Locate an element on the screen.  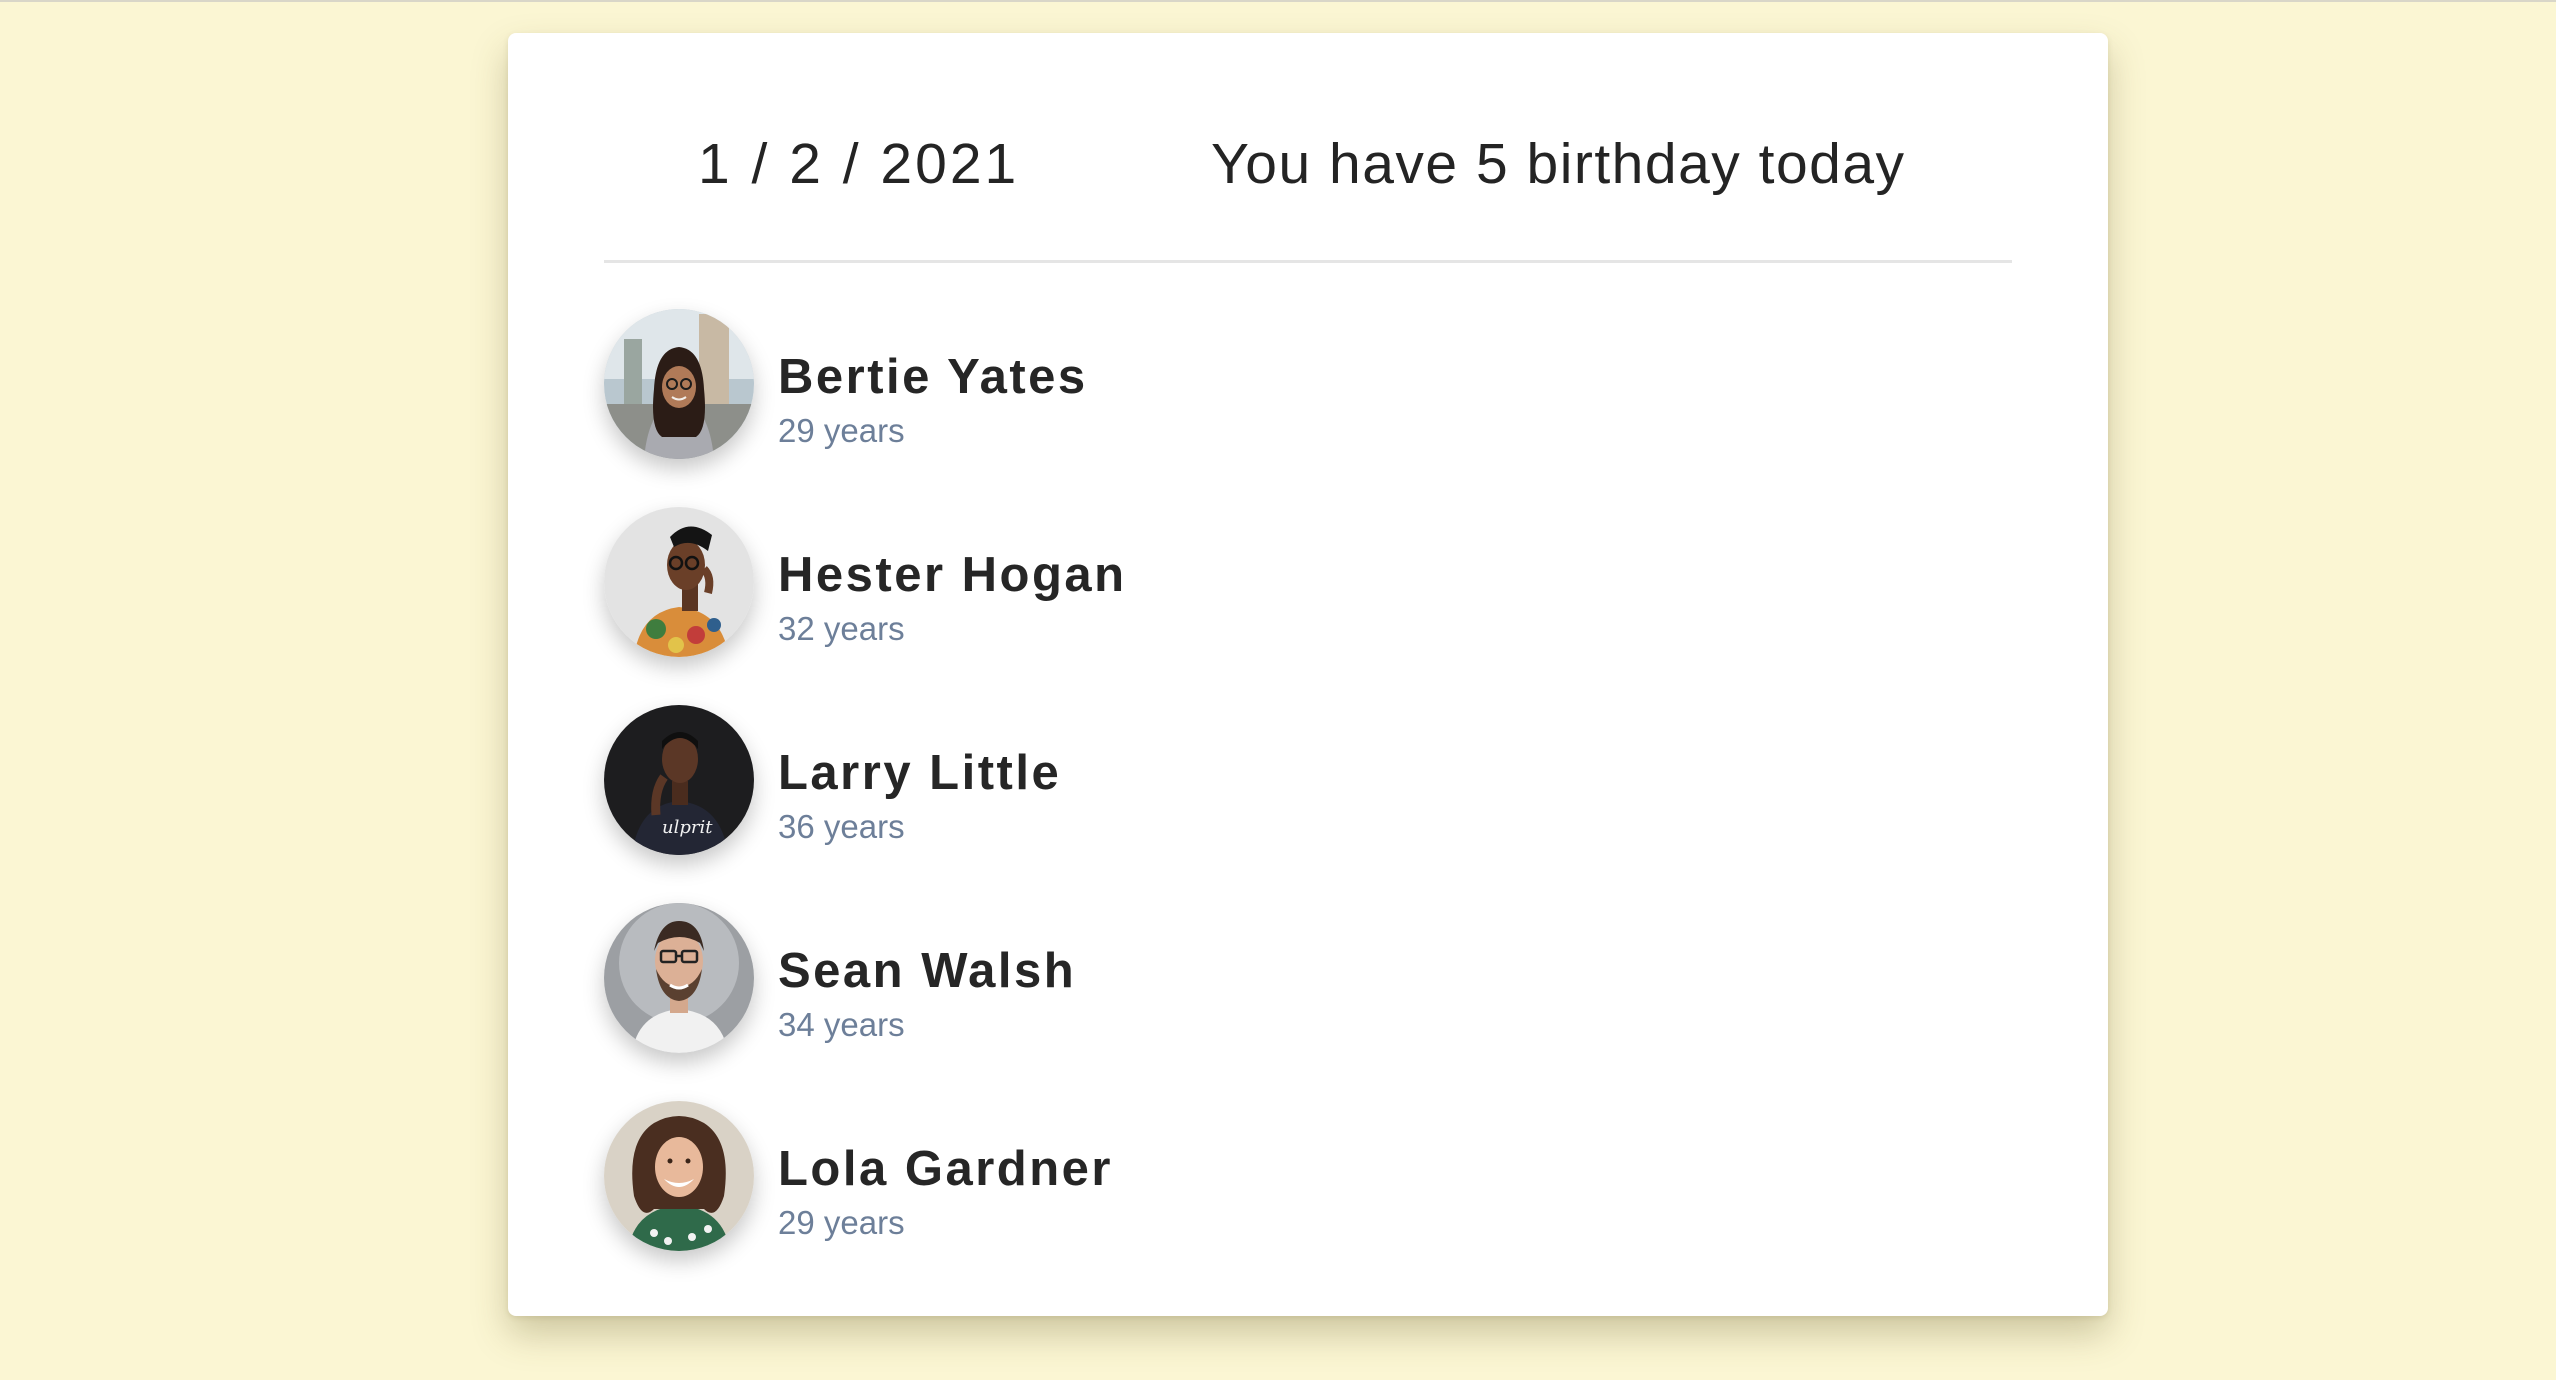
date-label: 1 / 2 / 2021 is located at coordinates (859, 164).